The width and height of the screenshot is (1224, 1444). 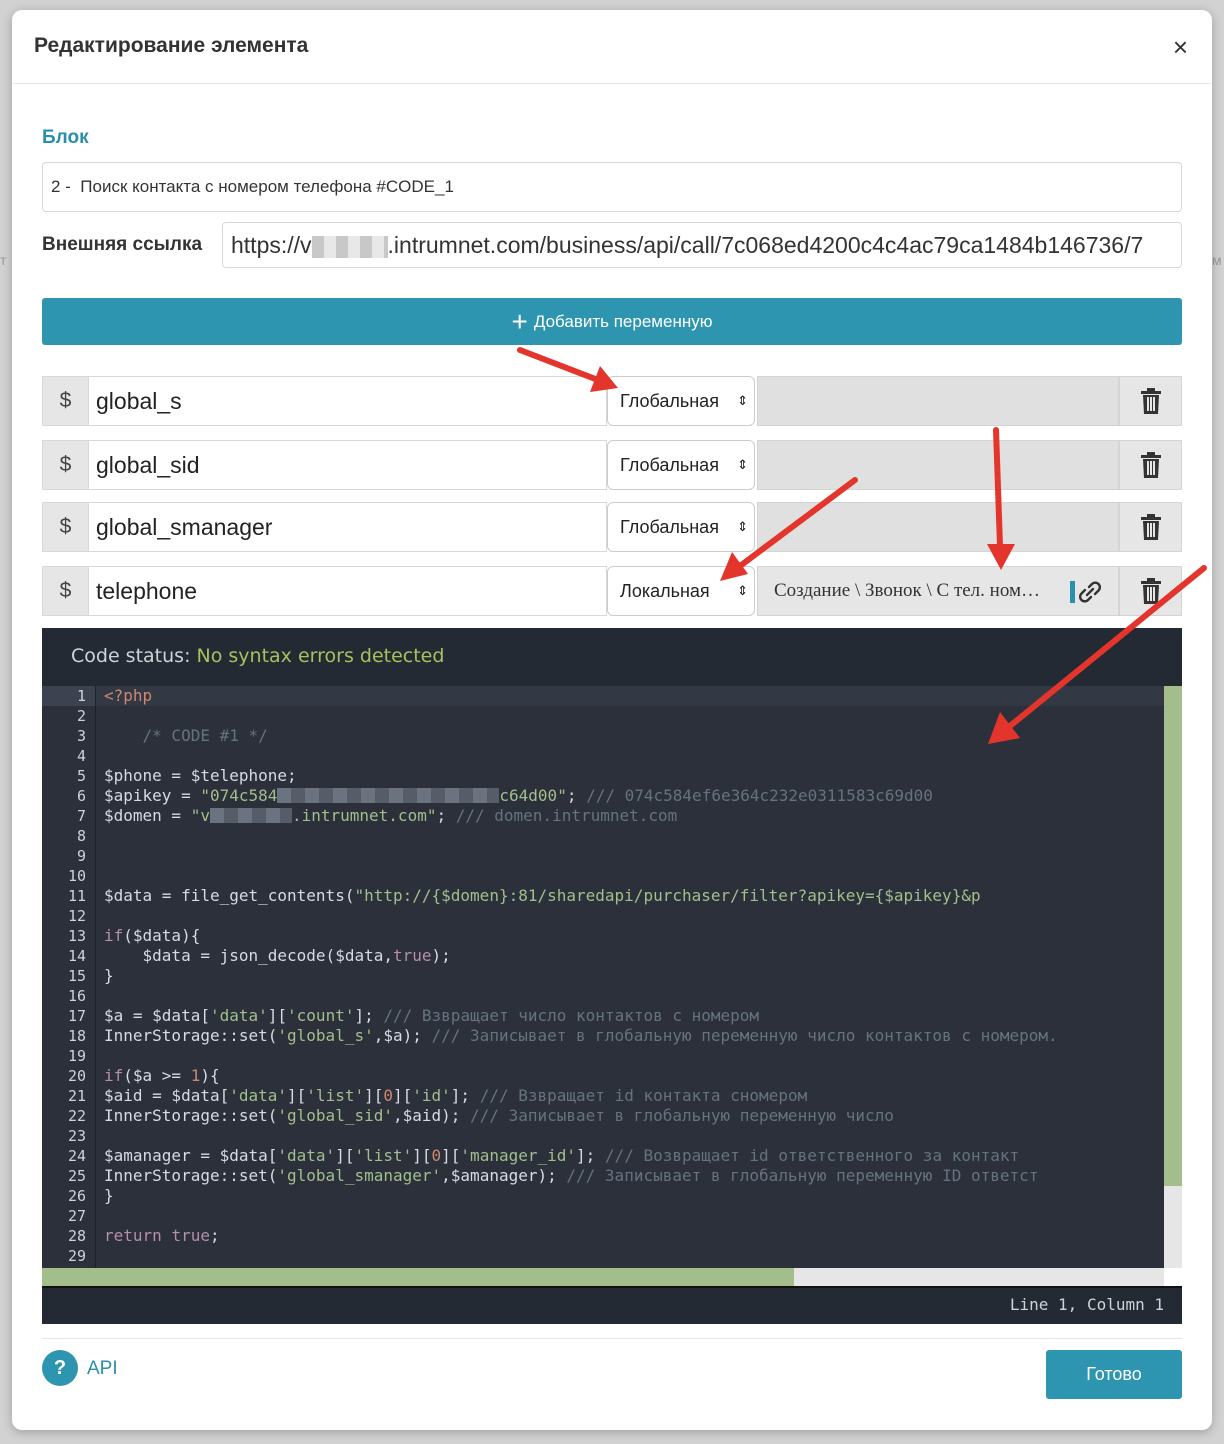 What do you see at coordinates (612, 47) in the screenshot?
I see `modal-header: Редактирование элемента ×` at bounding box center [612, 47].